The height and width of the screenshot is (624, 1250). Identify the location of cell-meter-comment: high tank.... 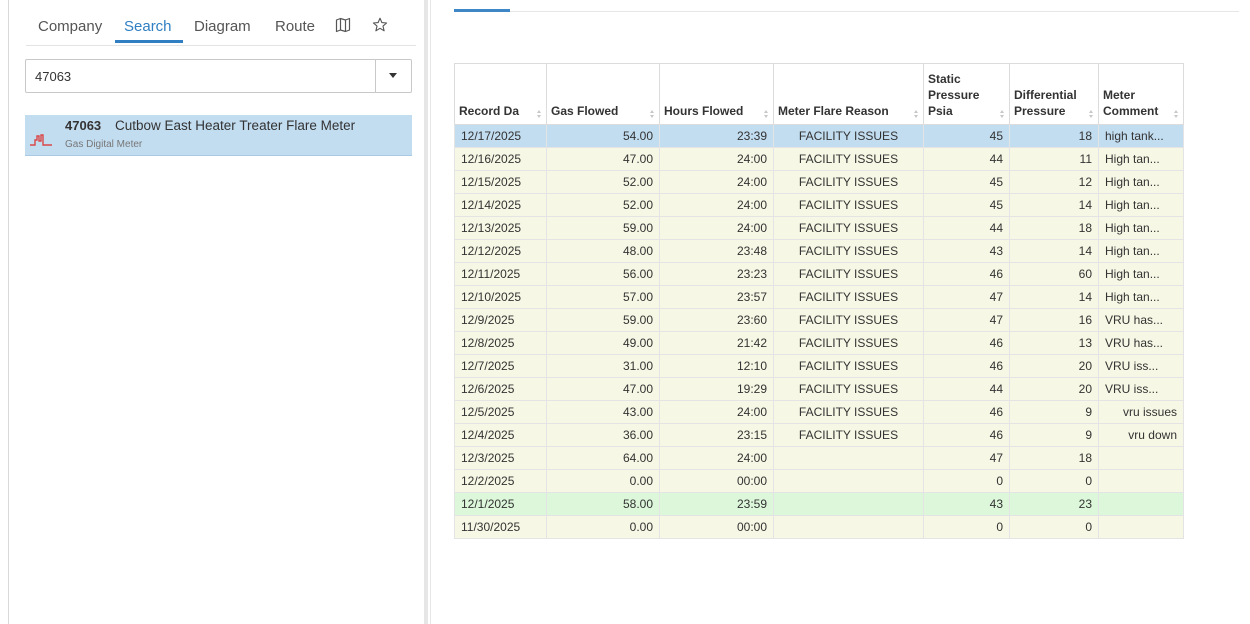
(1141, 136).